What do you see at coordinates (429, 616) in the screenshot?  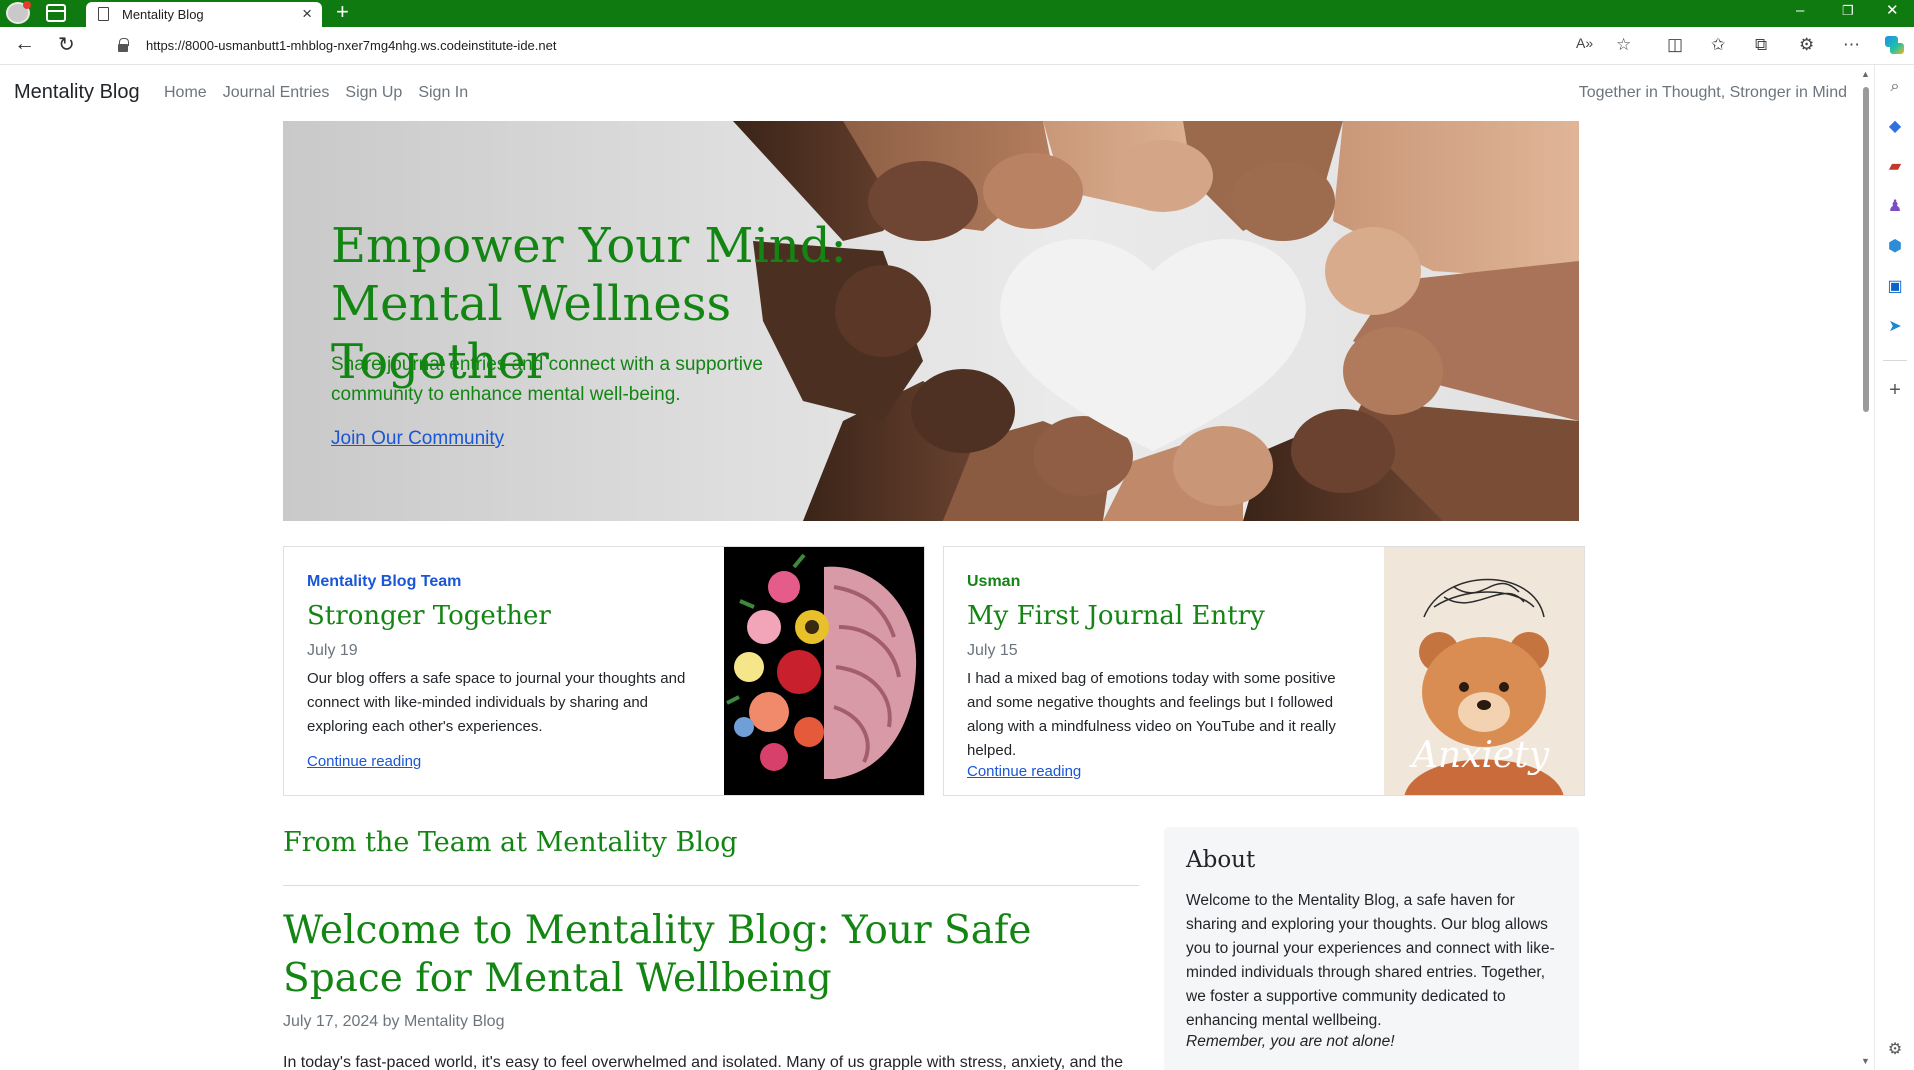 I see `post-card-title: Stronger Together` at bounding box center [429, 616].